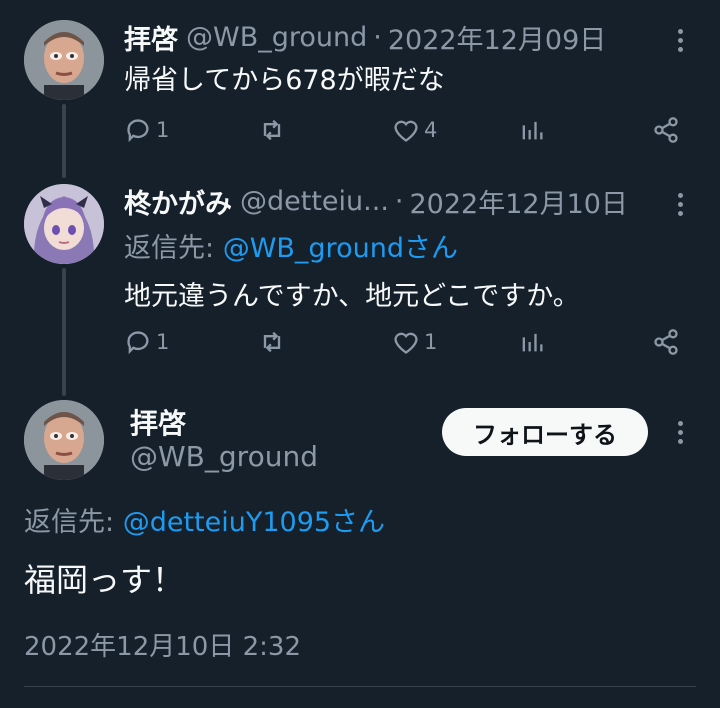 The width and height of the screenshot is (720, 708). I want to click on tweet-header: 拝啓 @WB_ground · 2022年12月09日, so click(365, 37).